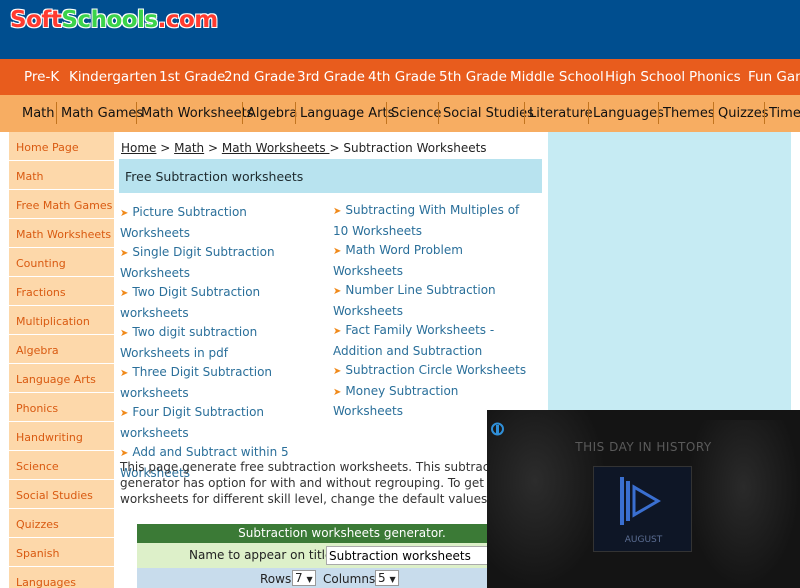 The height and width of the screenshot is (588, 800). I want to click on play-logo-icon, so click(640, 501).